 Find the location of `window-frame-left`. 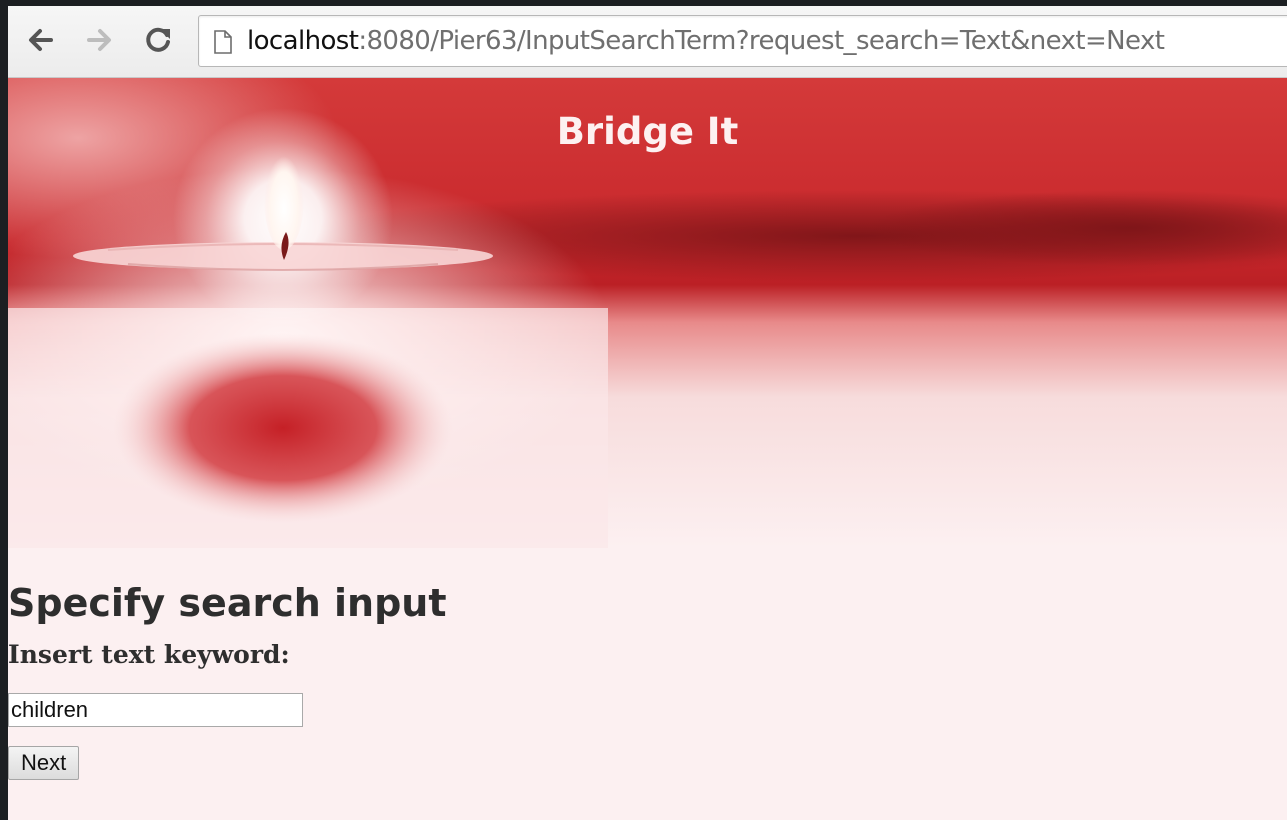

window-frame-left is located at coordinates (4, 410).